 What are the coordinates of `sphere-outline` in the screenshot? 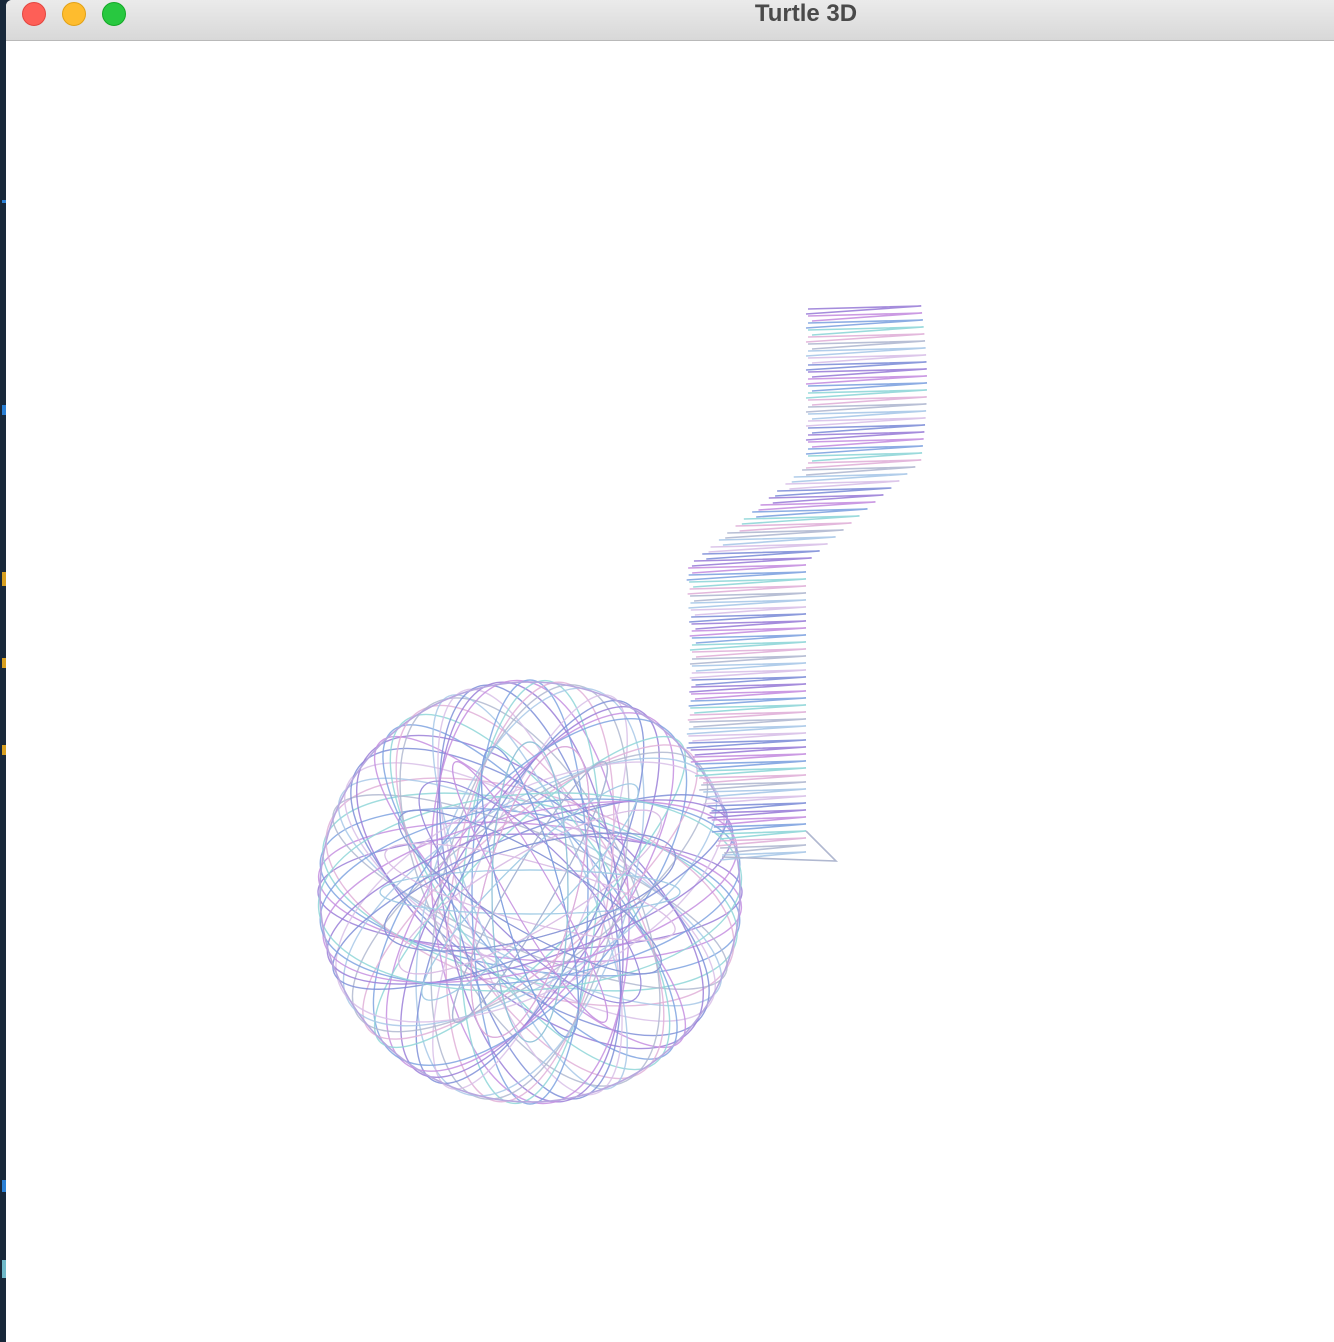 It's located at (530, 892).